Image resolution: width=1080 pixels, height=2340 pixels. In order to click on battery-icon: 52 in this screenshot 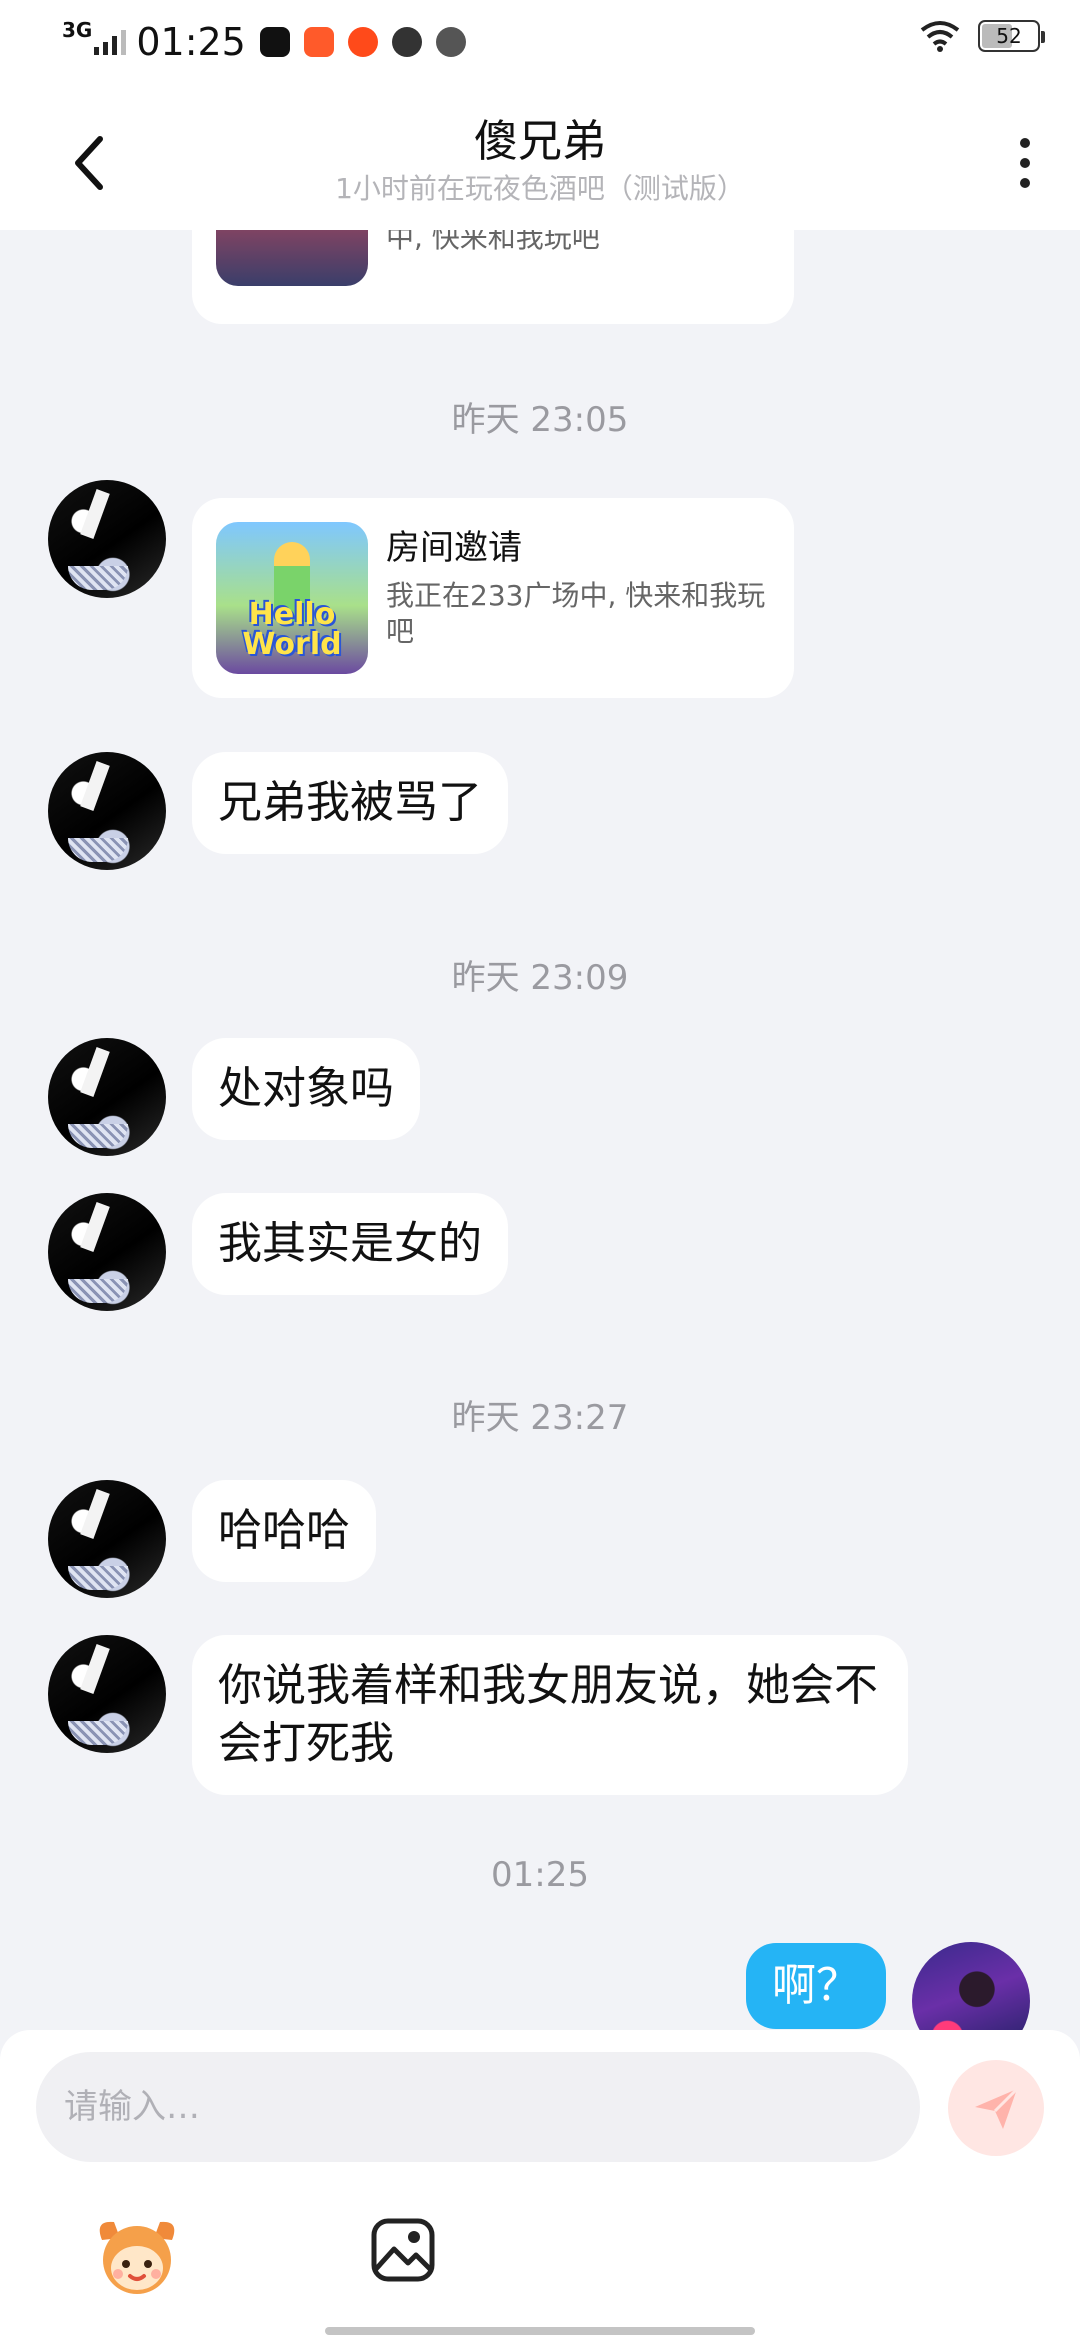, I will do `click(1011, 36)`.